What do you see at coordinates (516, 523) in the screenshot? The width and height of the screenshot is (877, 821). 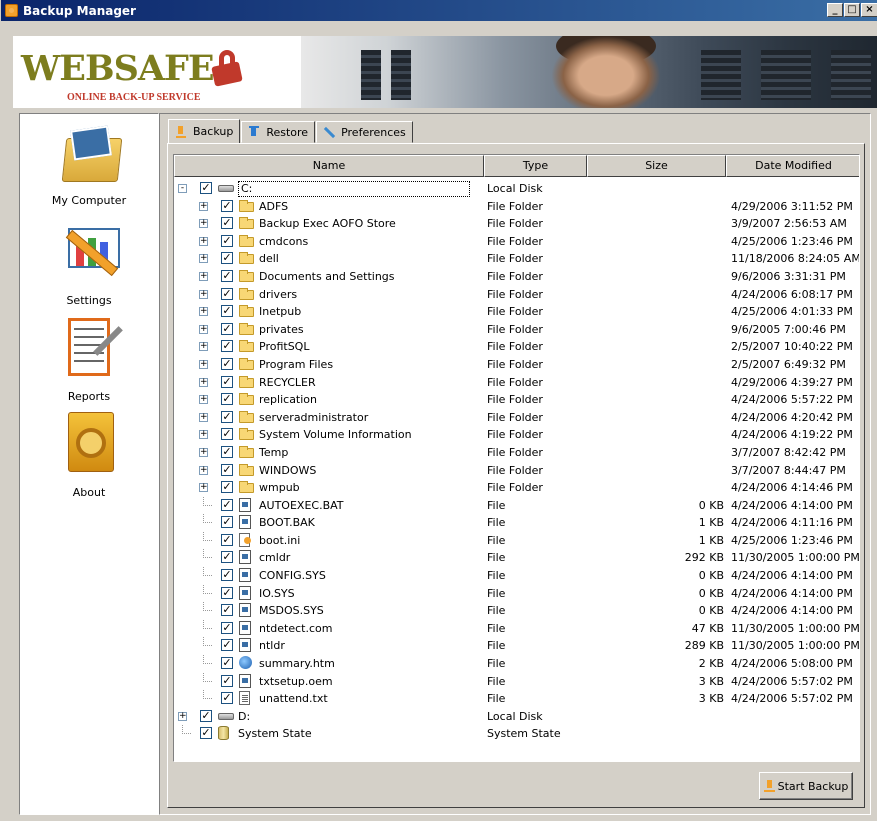 I see `tree-row: ✓ BOOT.BAK File 1 KB 4/24/2006 4:11:16 PM` at bounding box center [516, 523].